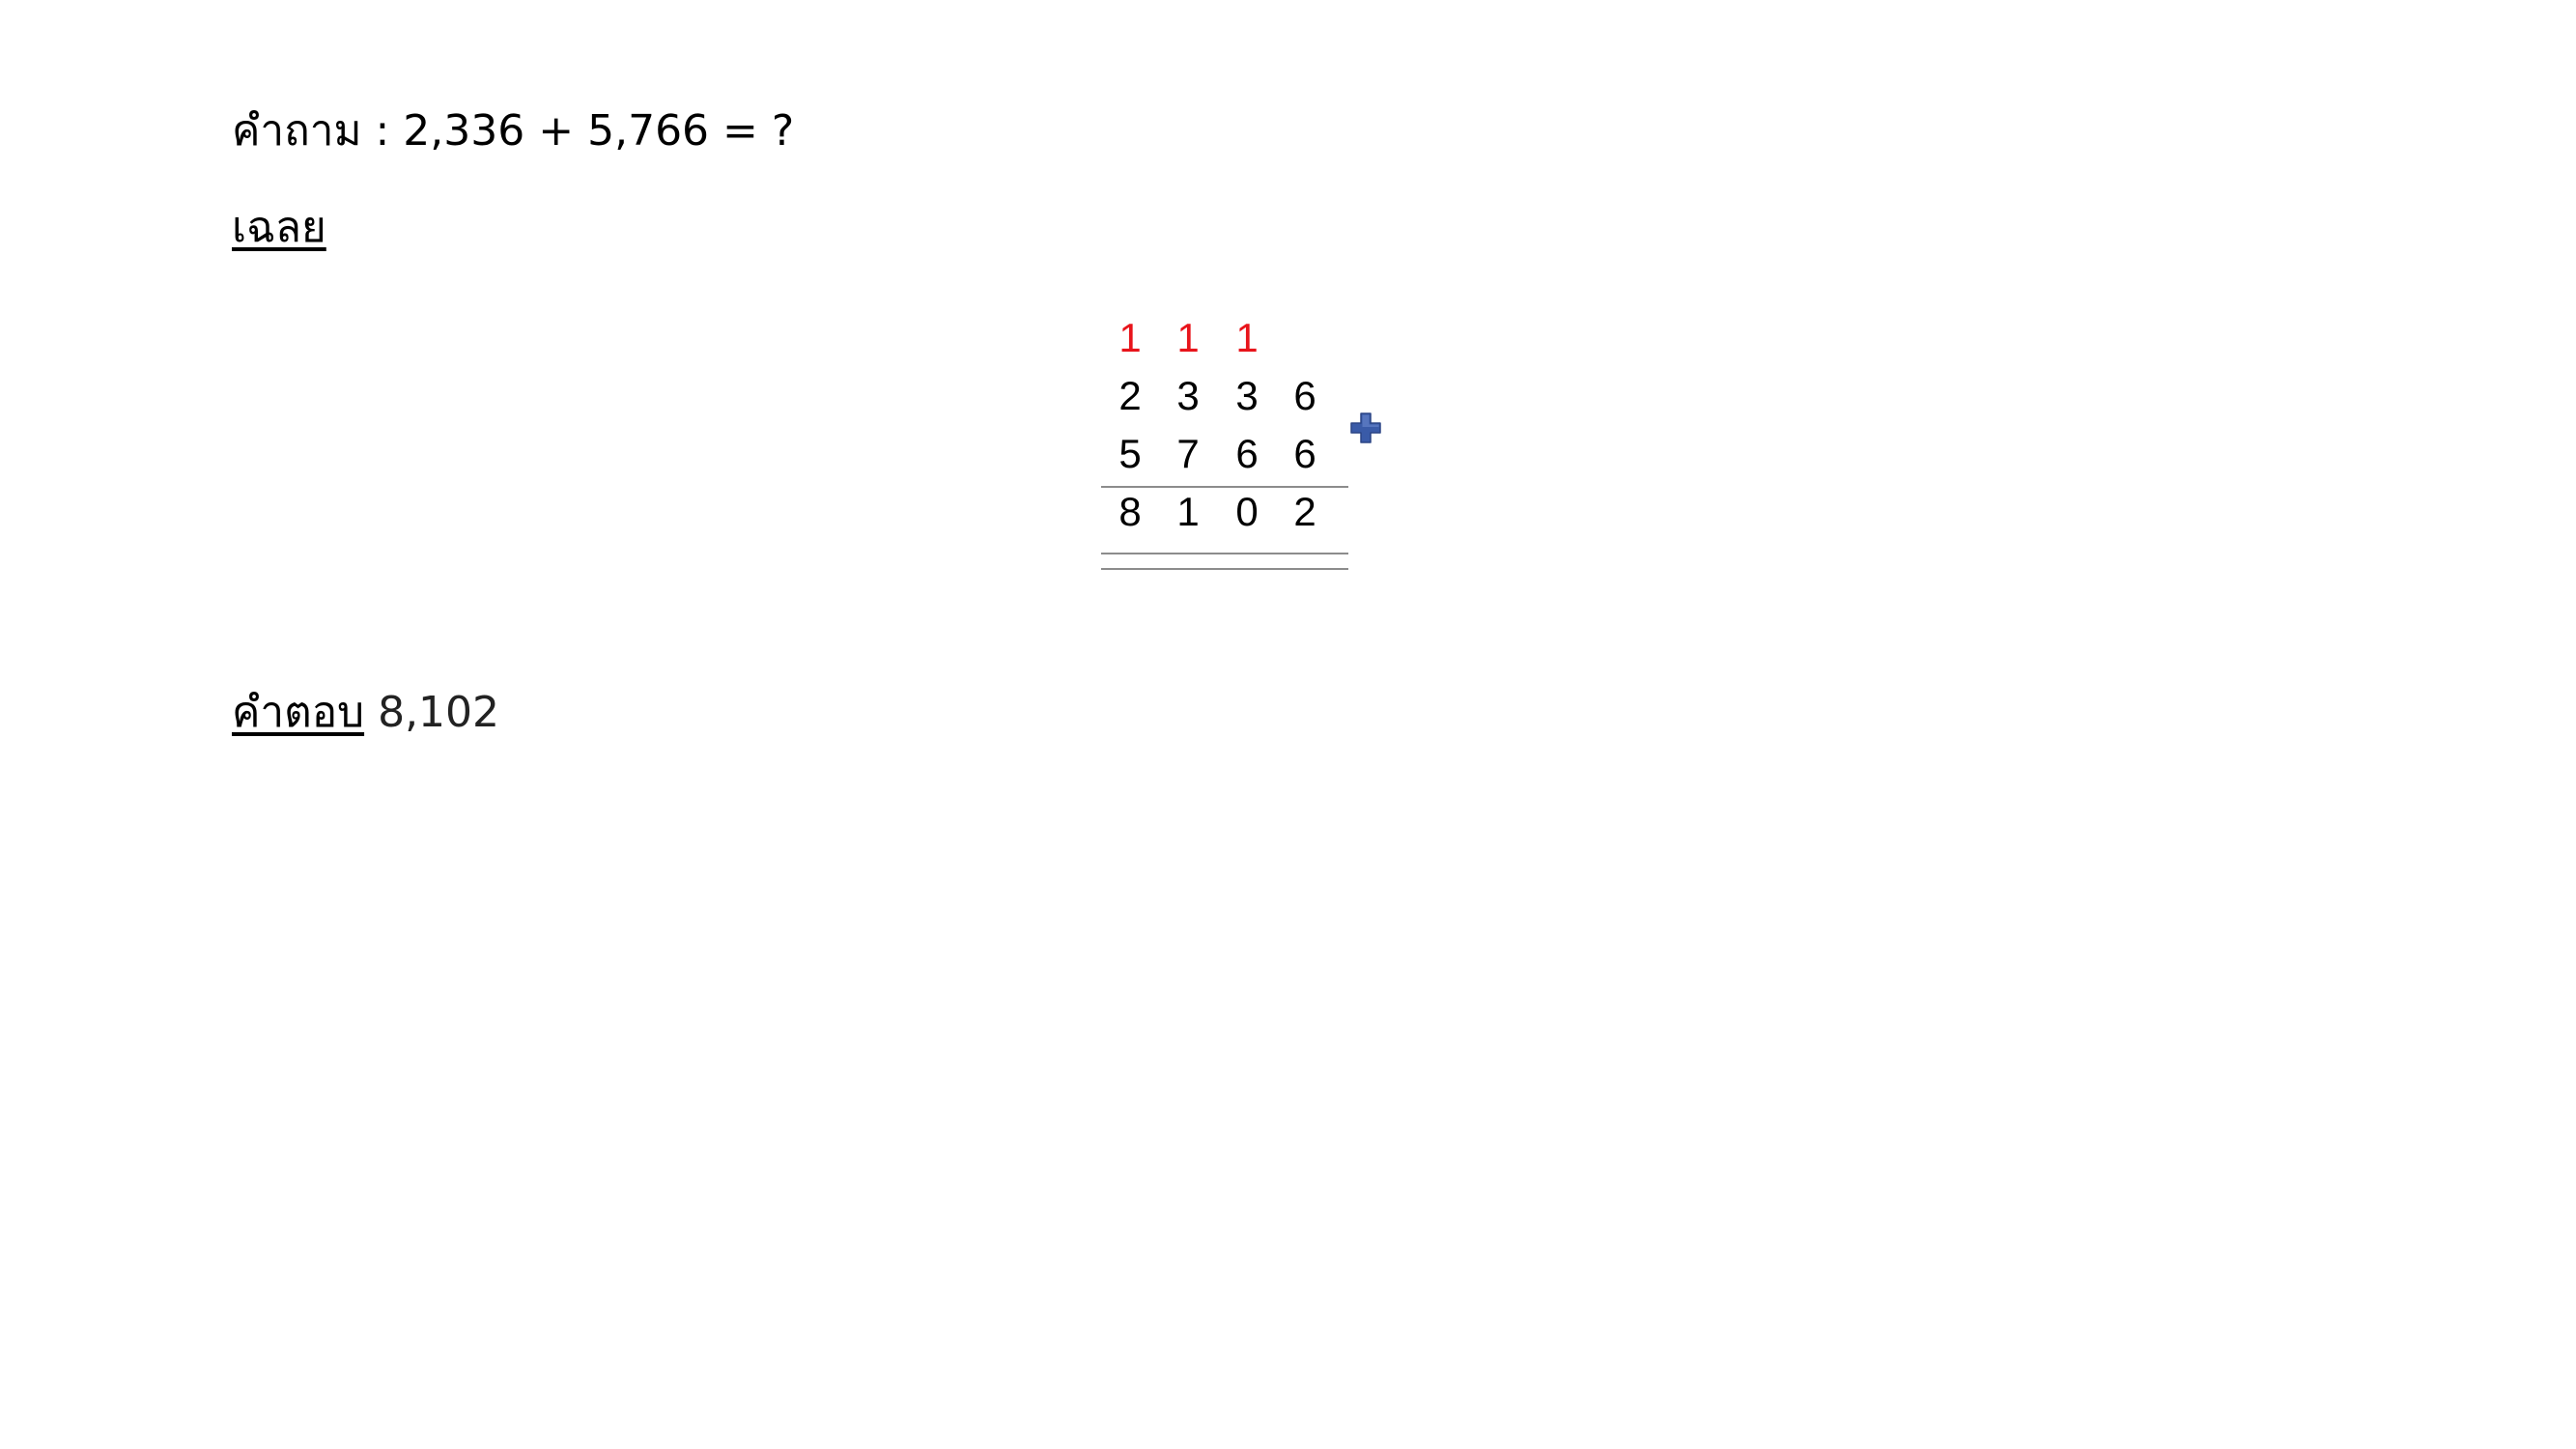 The height and width of the screenshot is (1449, 2576). I want to click on question-text: คำถาม : 2,336 + 5,766 = ?, so click(513, 131).